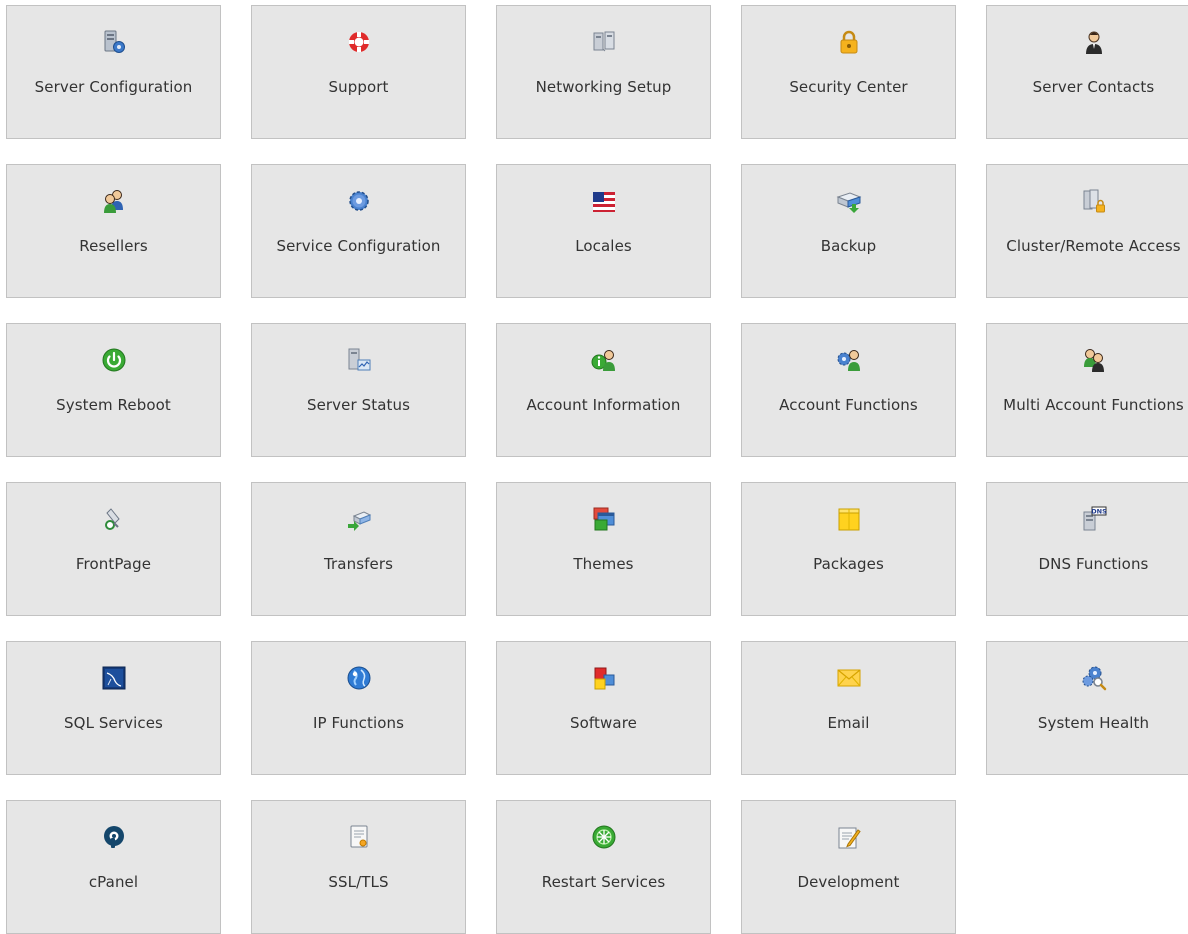 Image resolution: width=1188 pixels, height=934 pixels. Describe the element at coordinates (1093, 723) in the screenshot. I see `tile-label: System Health` at that location.